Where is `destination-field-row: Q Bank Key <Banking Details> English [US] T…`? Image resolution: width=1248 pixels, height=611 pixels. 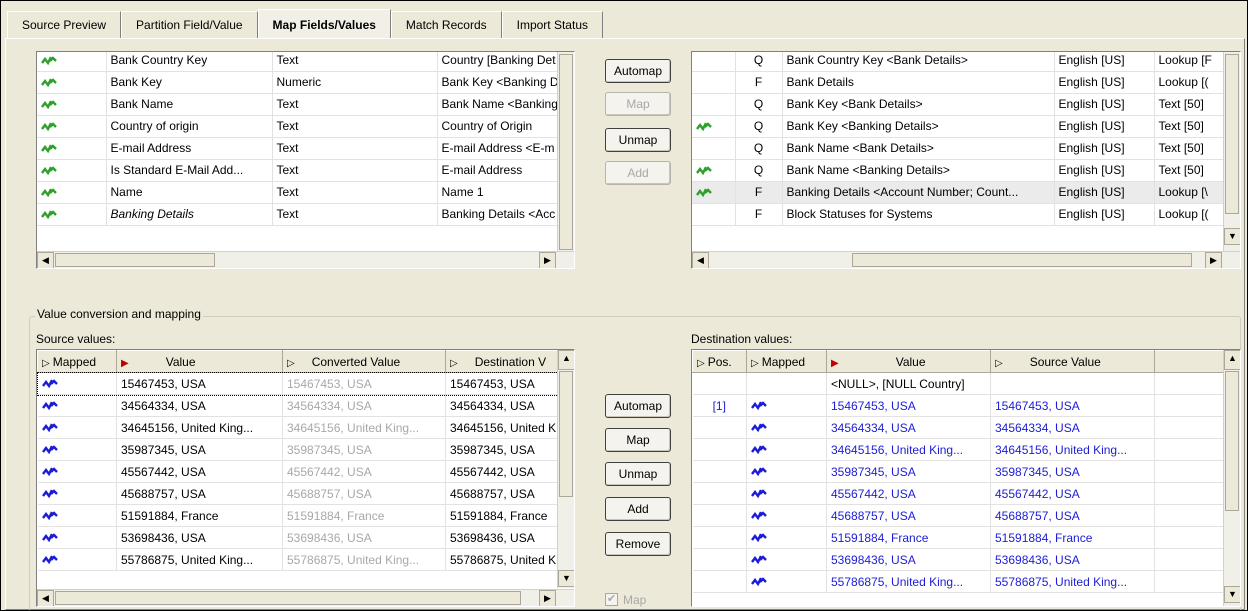 destination-field-row: Q Bank Key <Banking Details> English [US] T… is located at coordinates (959, 126).